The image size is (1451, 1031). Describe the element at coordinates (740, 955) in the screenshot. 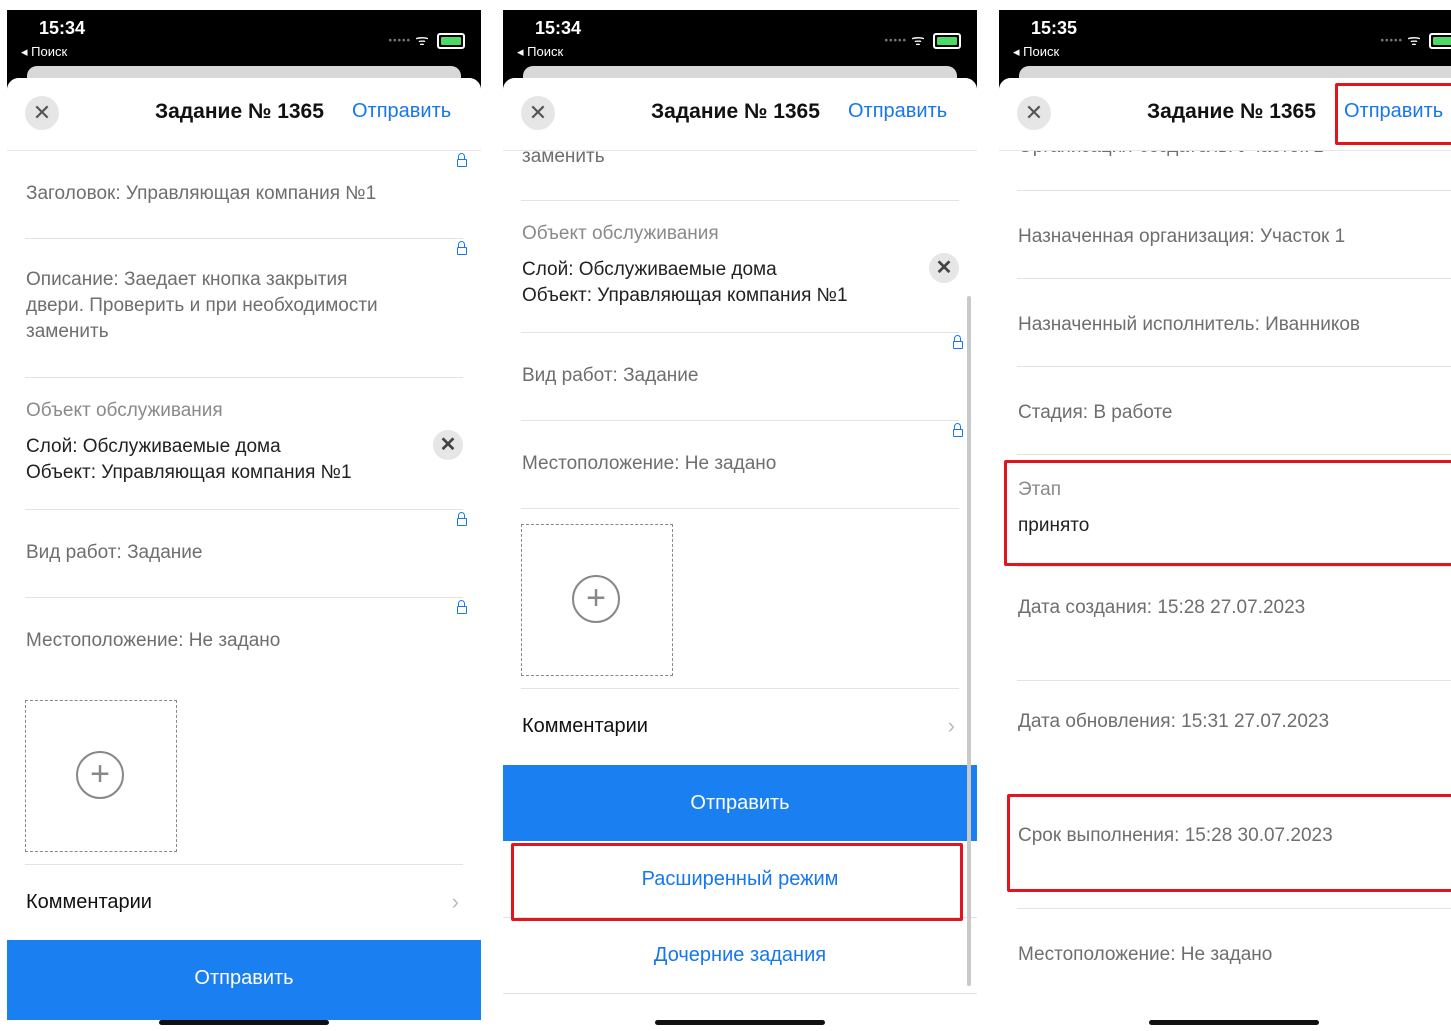

I see `child-tasks-button: Дочерние задания` at that location.